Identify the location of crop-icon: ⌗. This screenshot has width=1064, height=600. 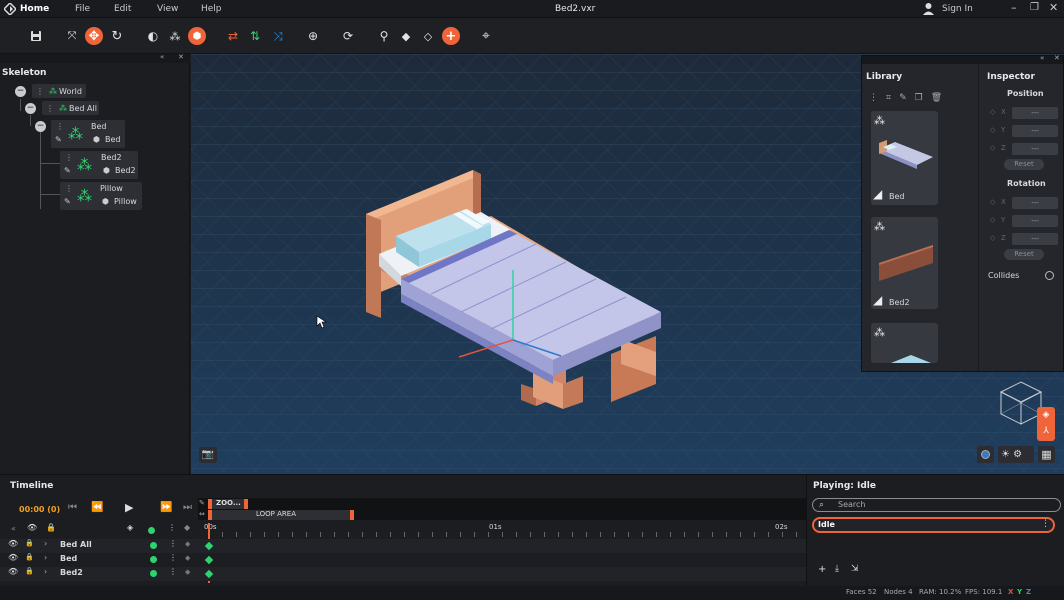
(892, 98).